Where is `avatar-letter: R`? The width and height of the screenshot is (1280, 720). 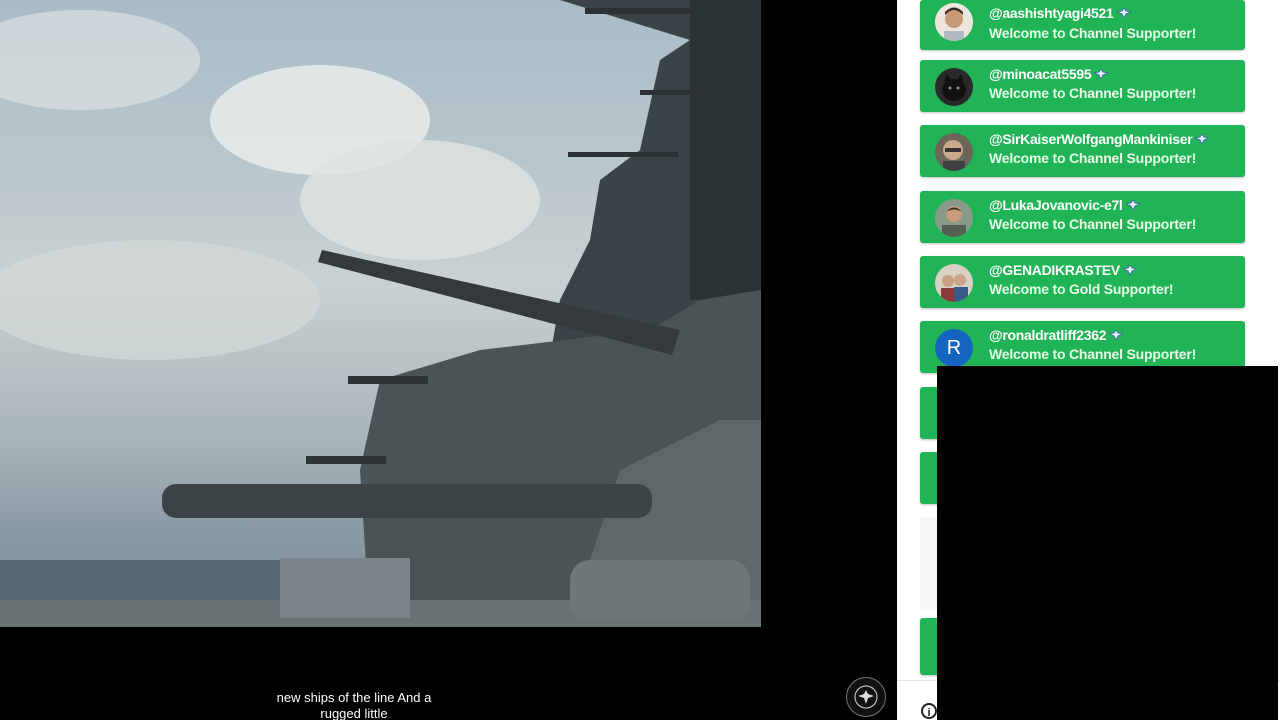
avatar-letter: R is located at coordinates (954, 347).